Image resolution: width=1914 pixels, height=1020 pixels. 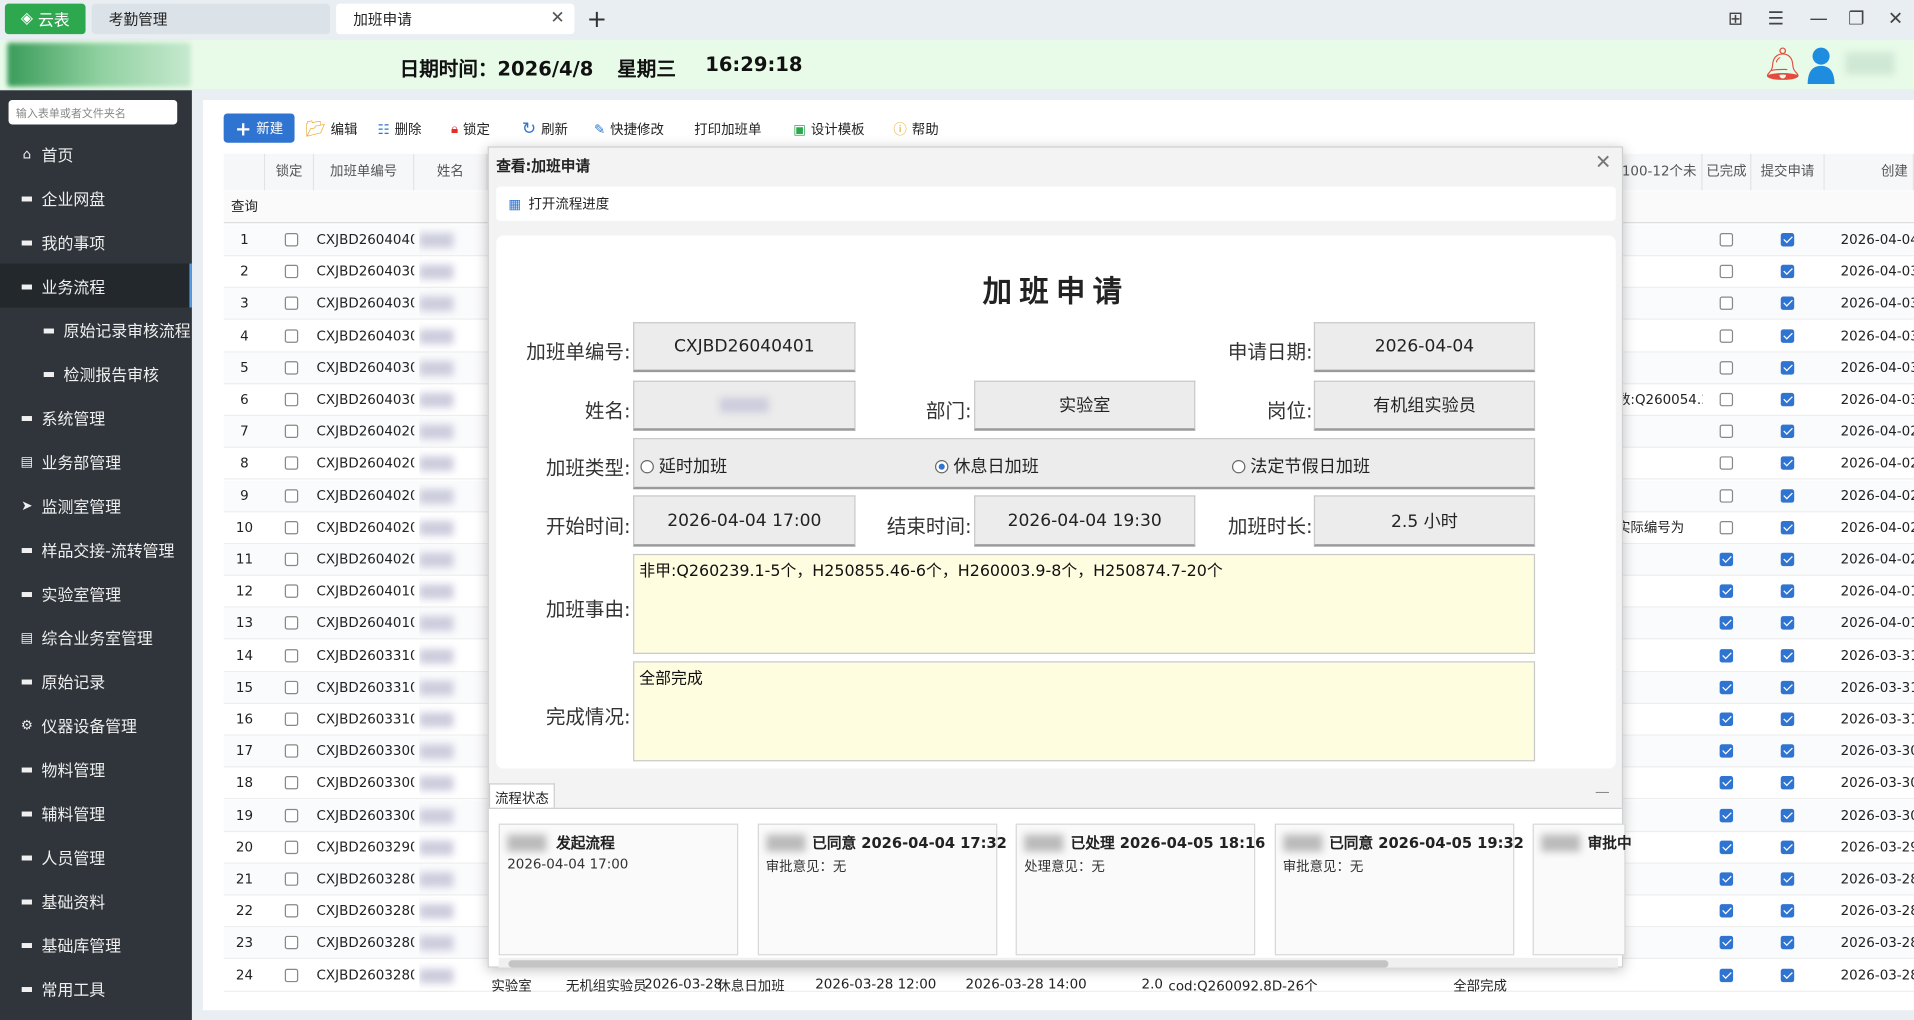 What do you see at coordinates (96, 769) in the screenshot?
I see `sidebar-item: ▬ 物料管理` at bounding box center [96, 769].